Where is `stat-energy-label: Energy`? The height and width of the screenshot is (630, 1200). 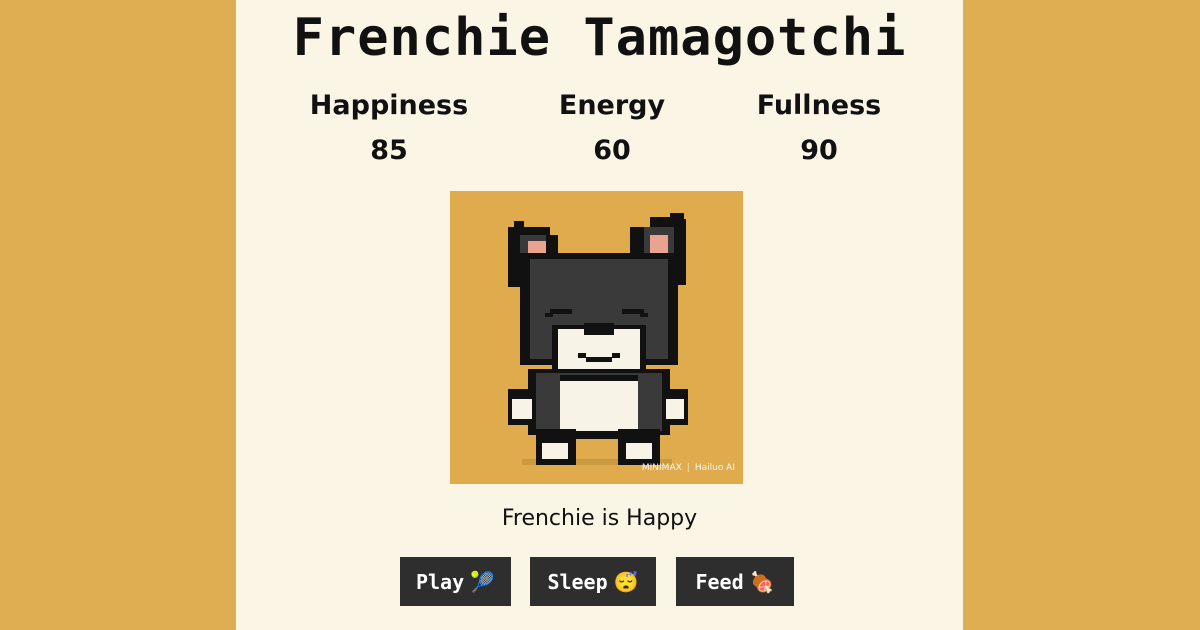 stat-energy-label: Energy is located at coordinates (612, 105).